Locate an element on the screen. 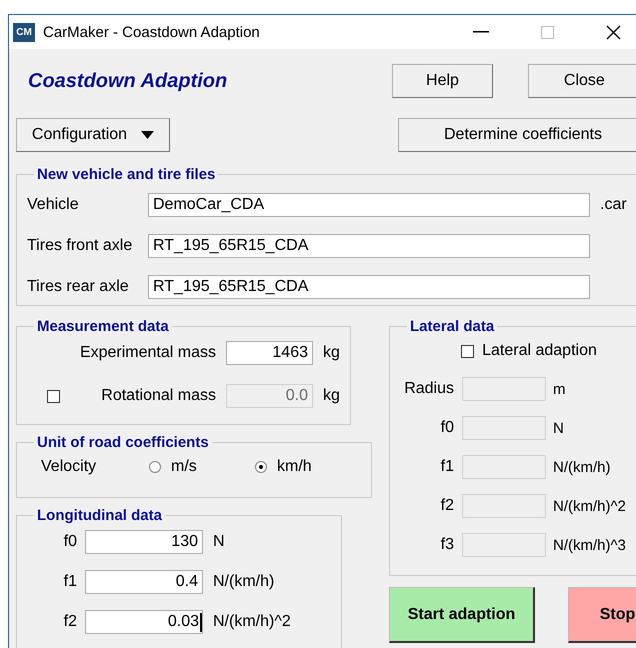 This screenshot has height=648, width=636. help-button: Help is located at coordinates (442, 81).